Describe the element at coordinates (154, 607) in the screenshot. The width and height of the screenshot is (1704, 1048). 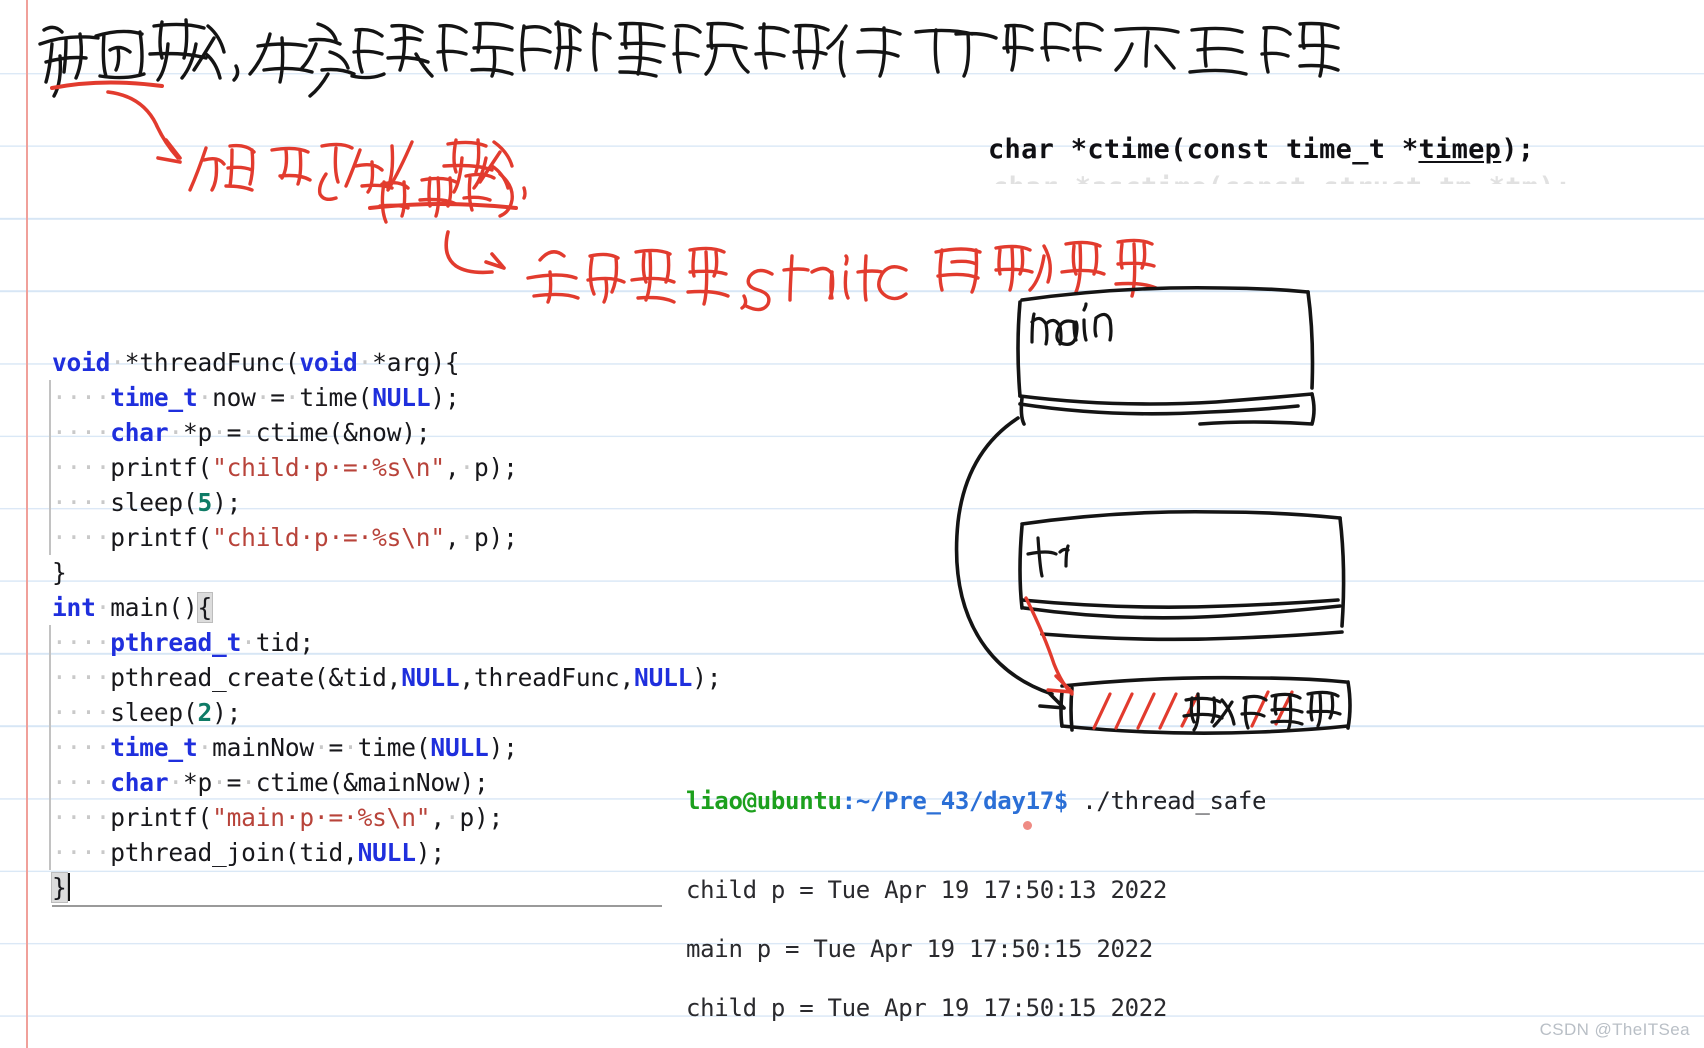
I see `code-token-plain: main()` at that location.